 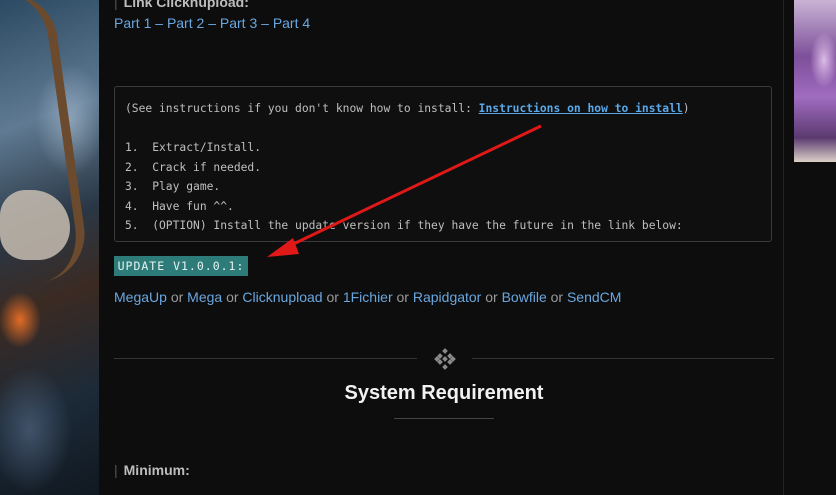 What do you see at coordinates (404, 190) in the screenshot?
I see `red-arrow-annotation` at bounding box center [404, 190].